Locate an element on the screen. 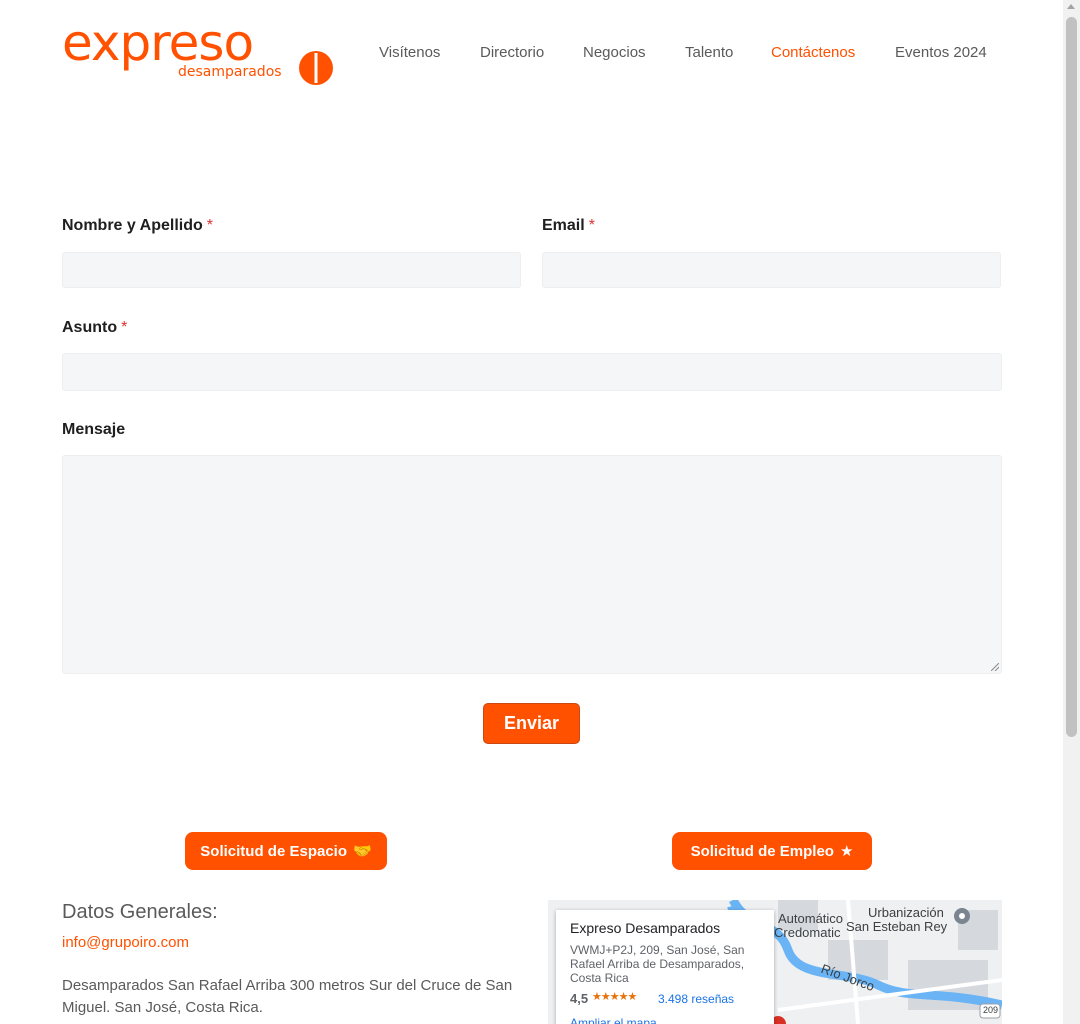  logo-subtext: desamparados is located at coordinates (230, 72).